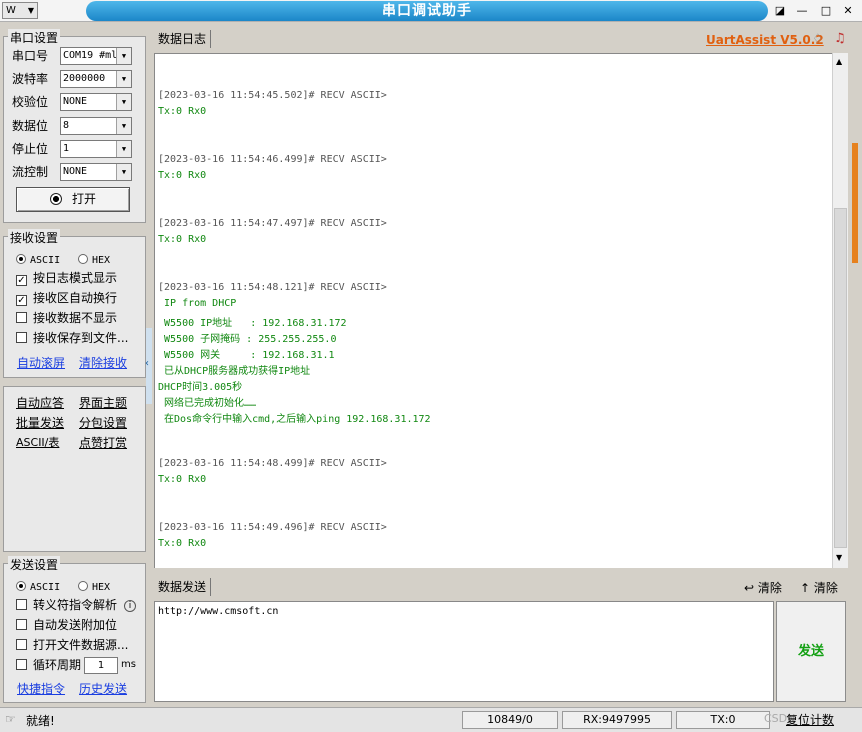 This screenshot has width=862, height=732. I want to click on title-bar: W ▼ 串口调试助手 ◪ — □ ✕, so click(431, 11).